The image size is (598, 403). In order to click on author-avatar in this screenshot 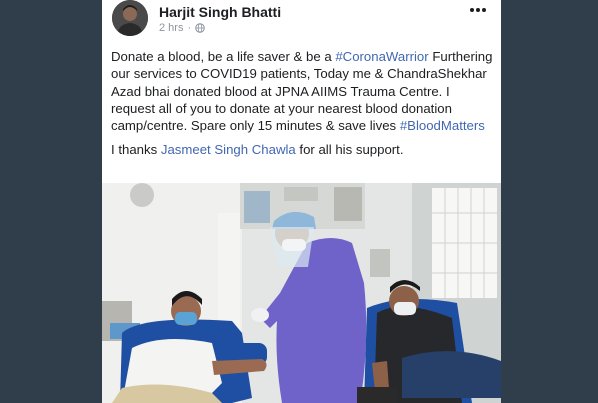, I will do `click(130, 18)`.